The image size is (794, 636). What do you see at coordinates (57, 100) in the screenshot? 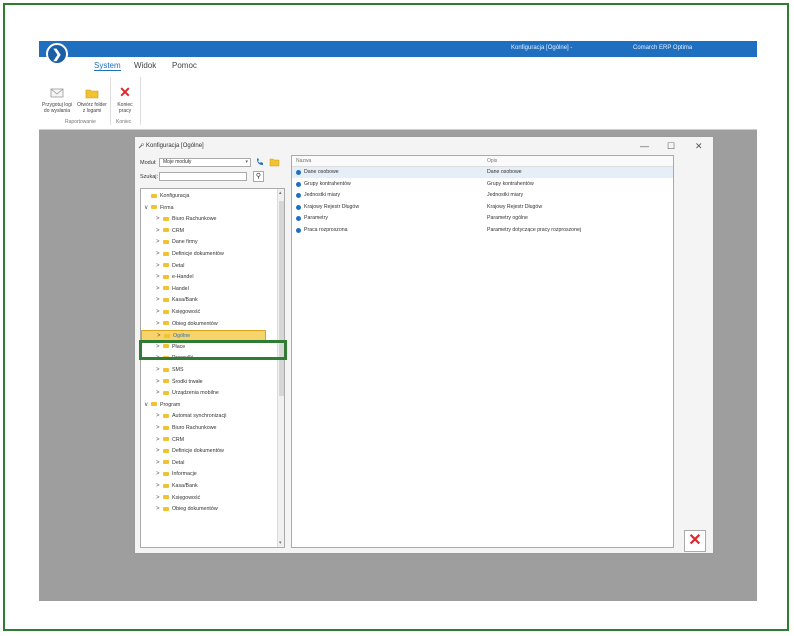
I see `prepare-logs-button: Przygotuj logi do wysłania` at bounding box center [57, 100].